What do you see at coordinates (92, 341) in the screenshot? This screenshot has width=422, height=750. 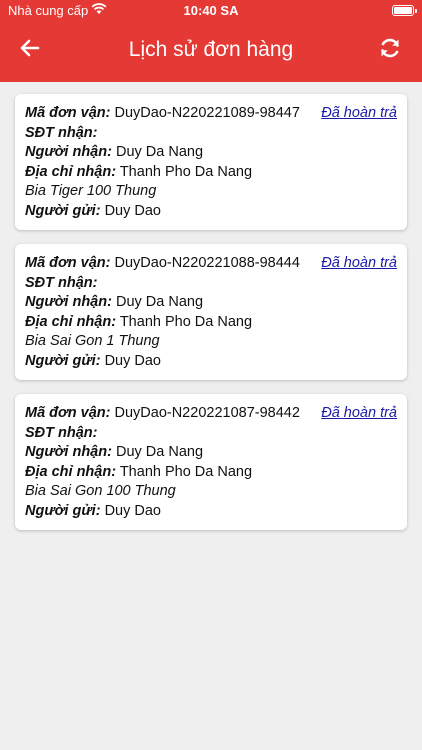 I see `item-description: Bia Sai Gon 1 Thung` at bounding box center [92, 341].